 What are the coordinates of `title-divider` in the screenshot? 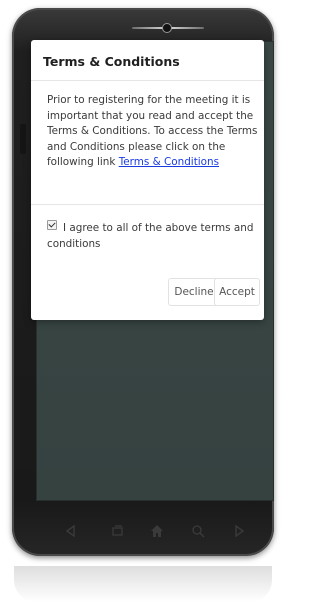 It's located at (147, 80).